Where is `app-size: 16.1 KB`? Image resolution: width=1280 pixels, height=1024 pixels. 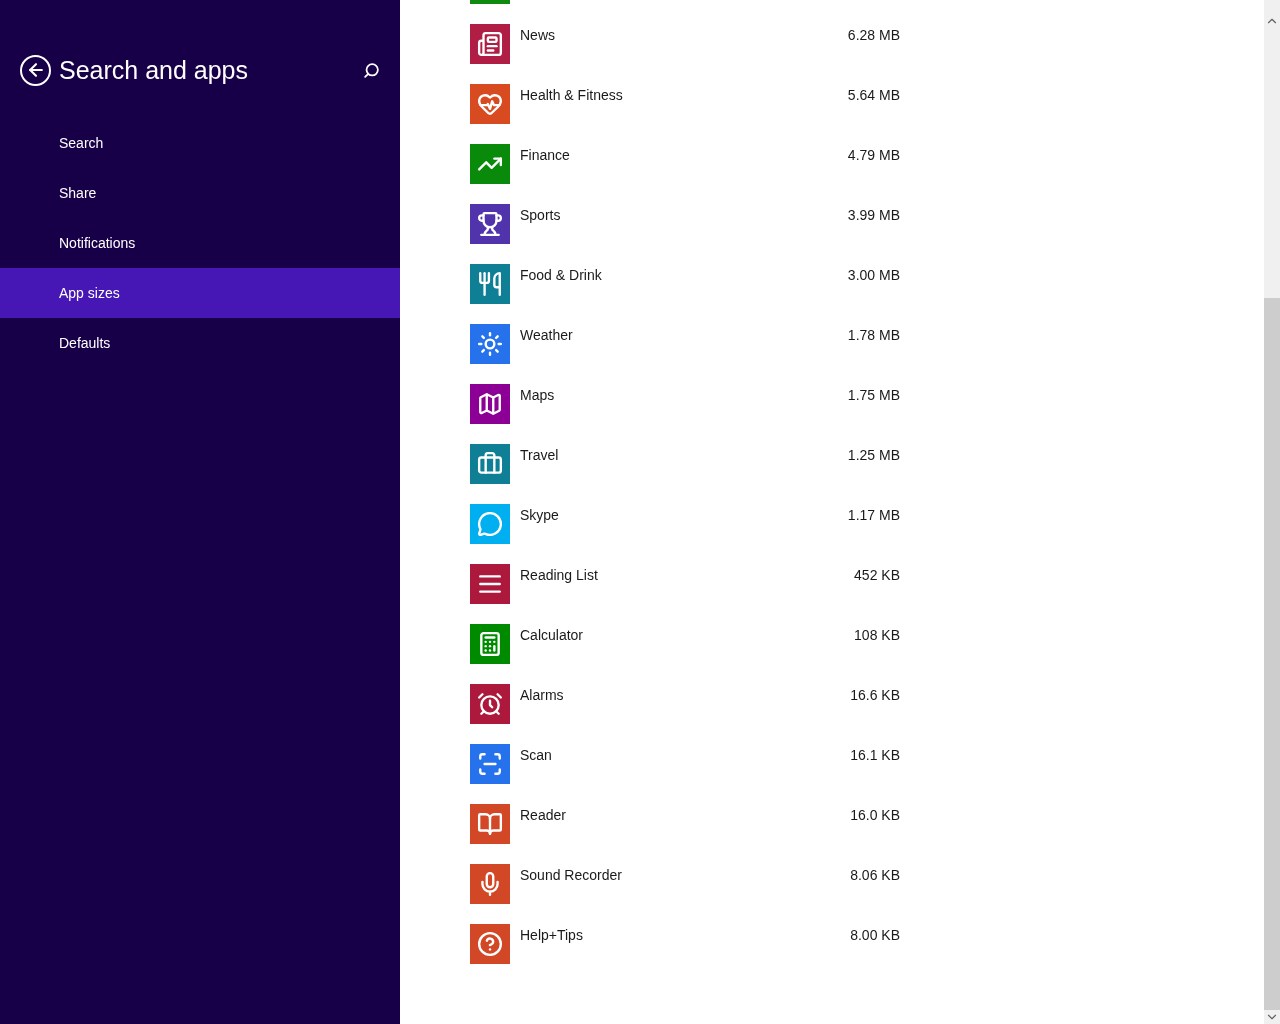 app-size: 16.1 KB is located at coordinates (874, 755).